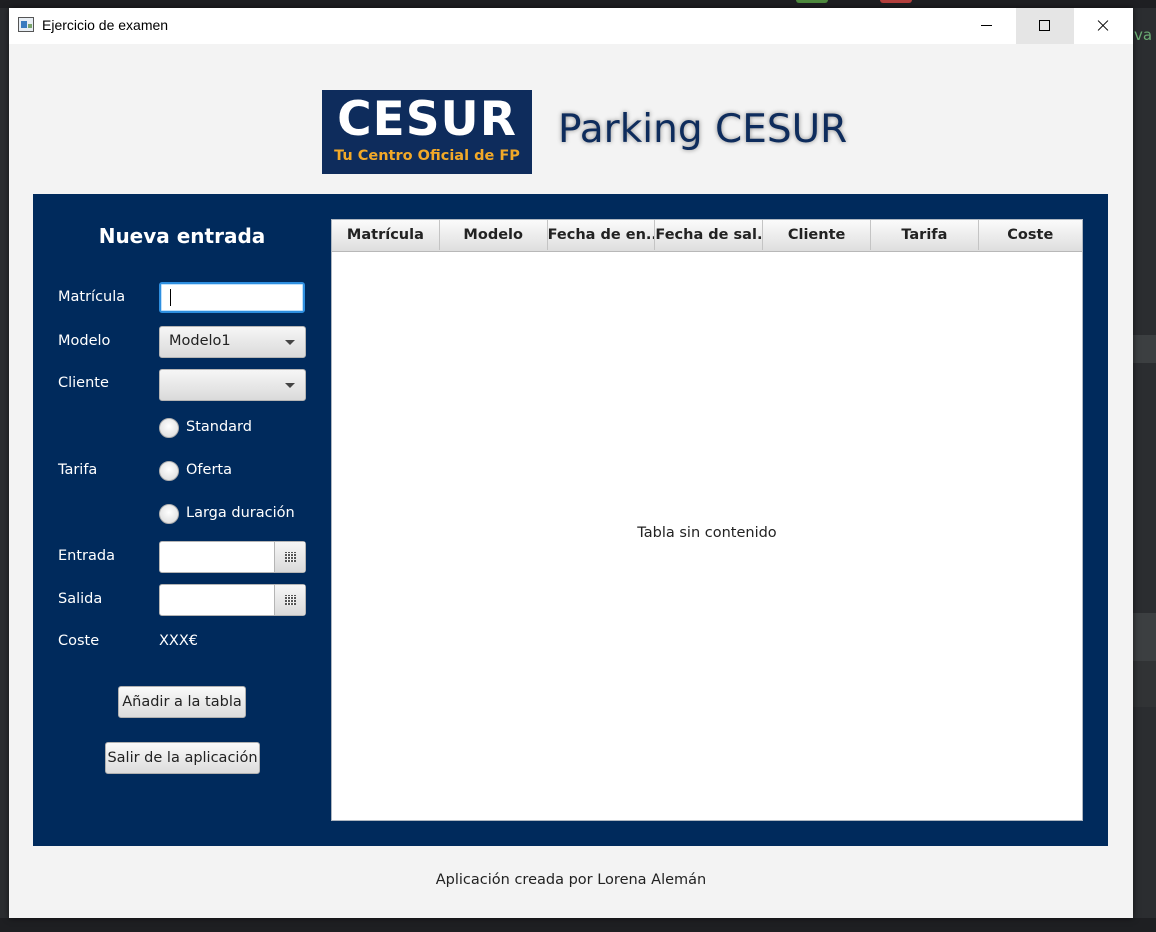  Describe the element at coordinates (232, 342) in the screenshot. I see `modelo-combobox: Modelo1` at that location.